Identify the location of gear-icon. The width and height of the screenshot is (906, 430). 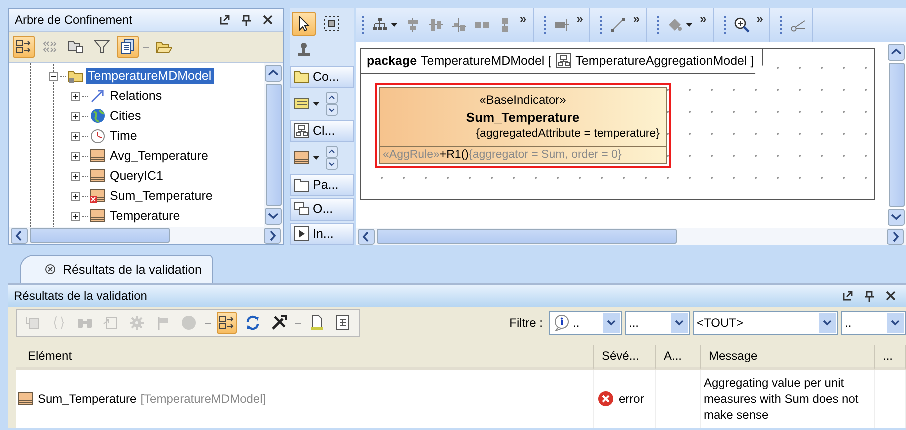
(137, 323).